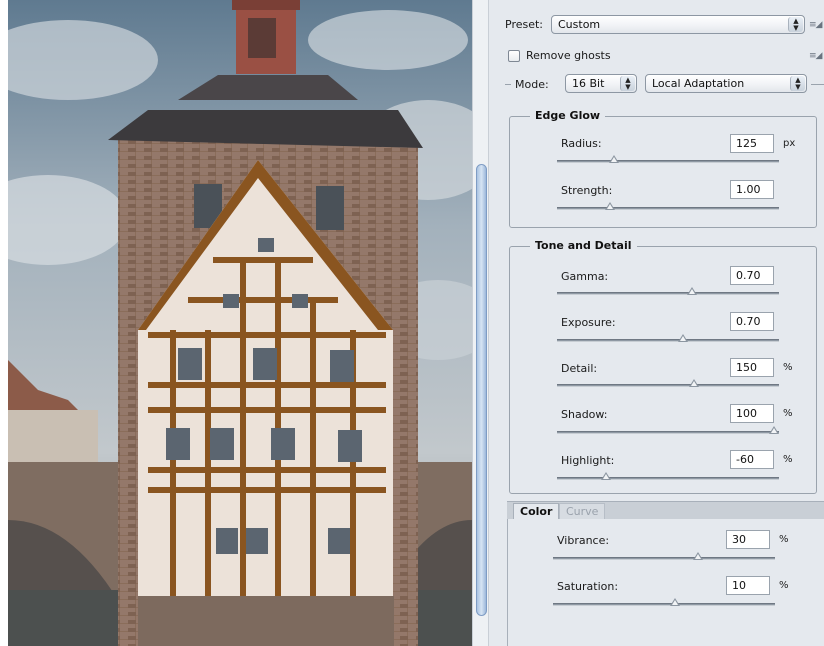 The height and width of the screenshot is (646, 824). Describe the element at coordinates (694, 383) in the screenshot. I see `detail-slider-thumb` at that location.